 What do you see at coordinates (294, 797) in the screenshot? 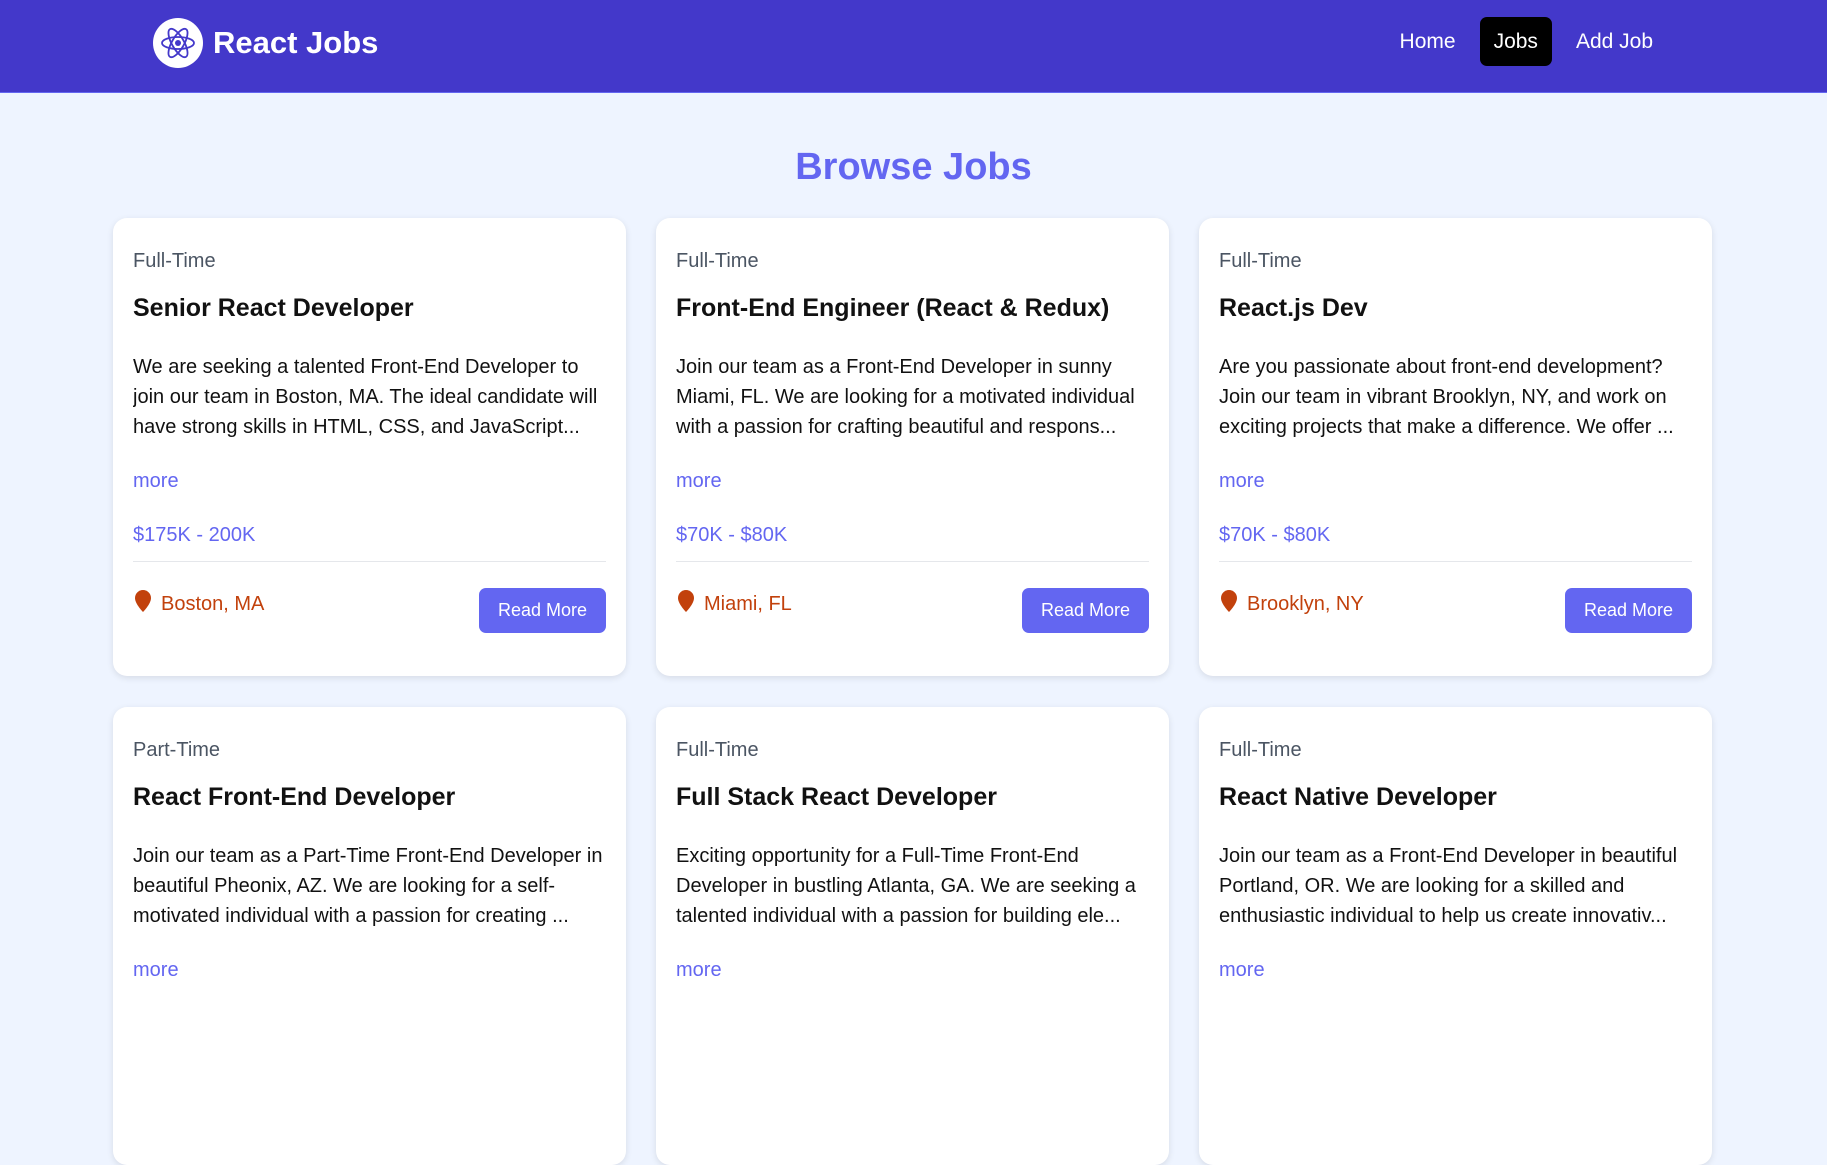
I see `job-title: React Front-End Developer` at bounding box center [294, 797].